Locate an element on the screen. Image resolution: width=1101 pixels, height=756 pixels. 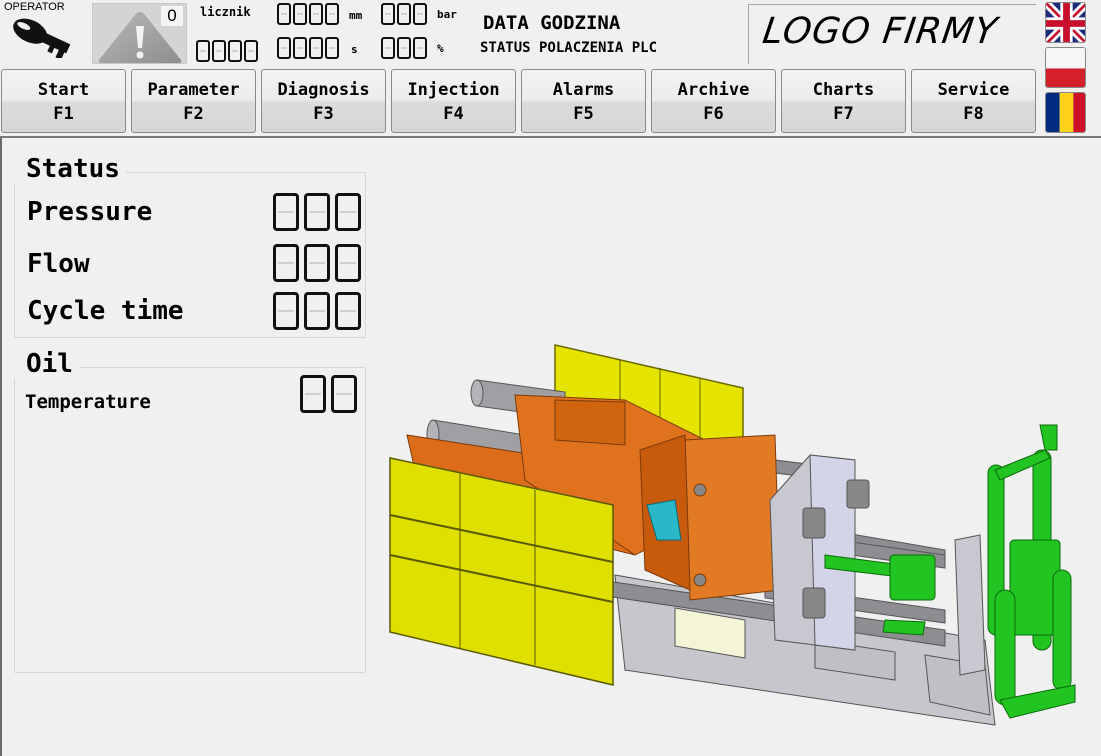
time-display is located at coordinates (308, 48).